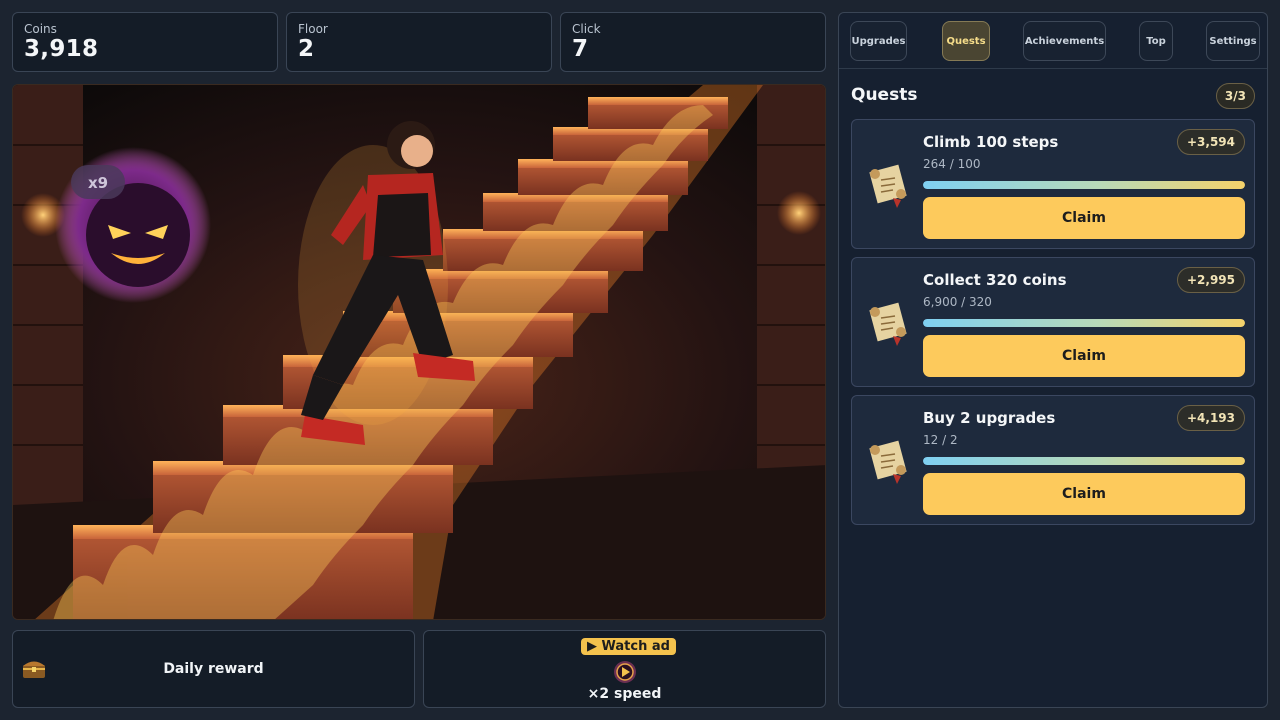 The height and width of the screenshot is (720, 1280). Describe the element at coordinates (628, 646) in the screenshot. I see `watch-ad-badge: ▶ Watch ad` at that location.